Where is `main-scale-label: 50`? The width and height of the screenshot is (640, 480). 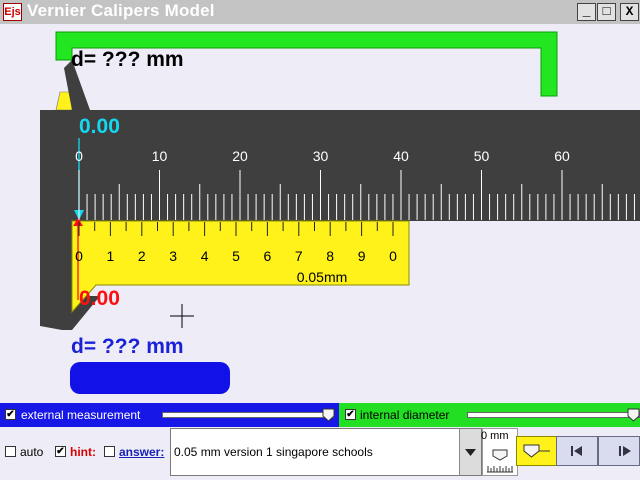
main-scale-label: 50 is located at coordinates (482, 156).